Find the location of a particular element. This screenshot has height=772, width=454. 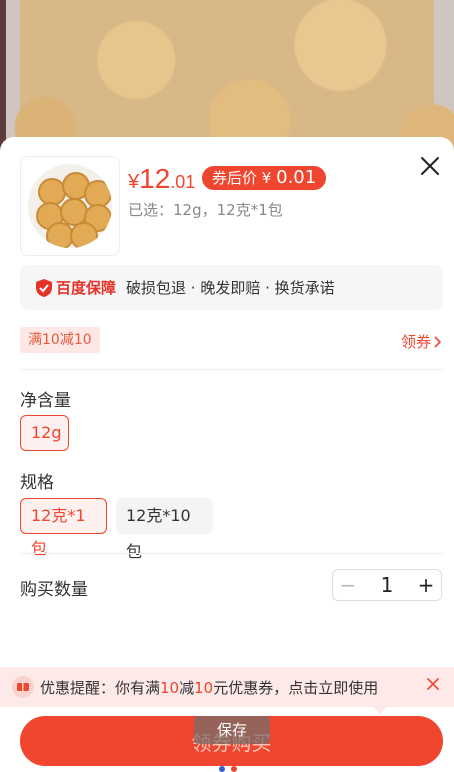

decrease-button: − is located at coordinates (348, 585).